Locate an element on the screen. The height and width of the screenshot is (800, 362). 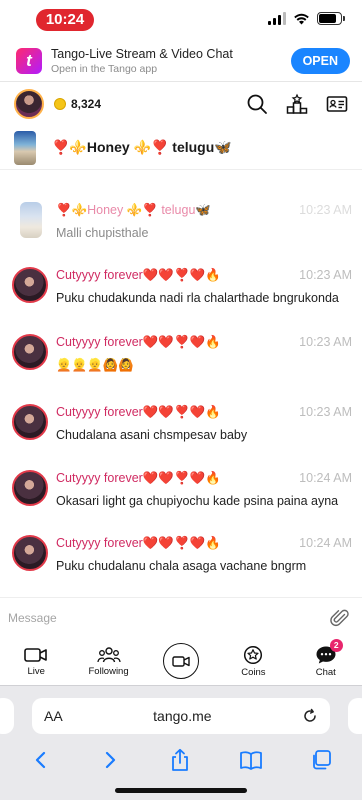
battery-icon is located at coordinates (331, 18).